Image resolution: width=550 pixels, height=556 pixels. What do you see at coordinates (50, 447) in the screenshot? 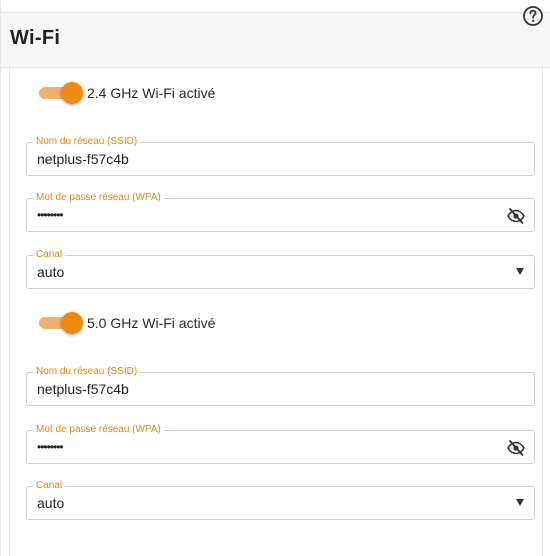
I see `password-50-value: ••••••••` at bounding box center [50, 447].